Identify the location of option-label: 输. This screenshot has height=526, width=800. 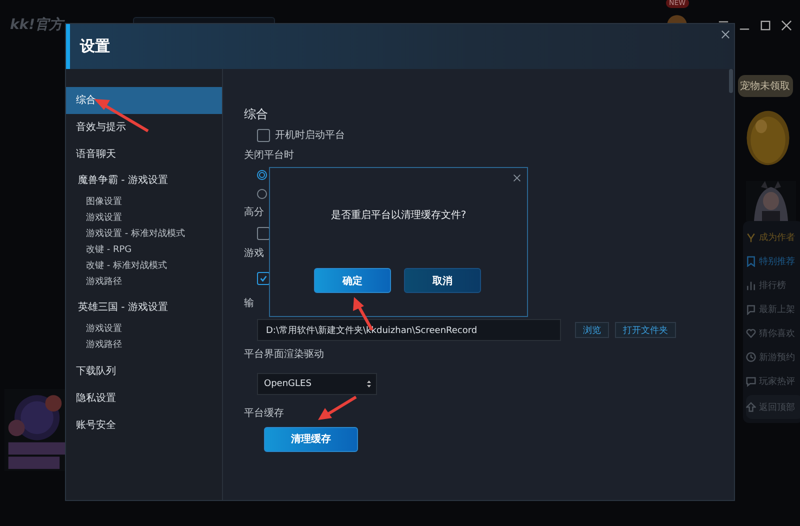
(249, 304).